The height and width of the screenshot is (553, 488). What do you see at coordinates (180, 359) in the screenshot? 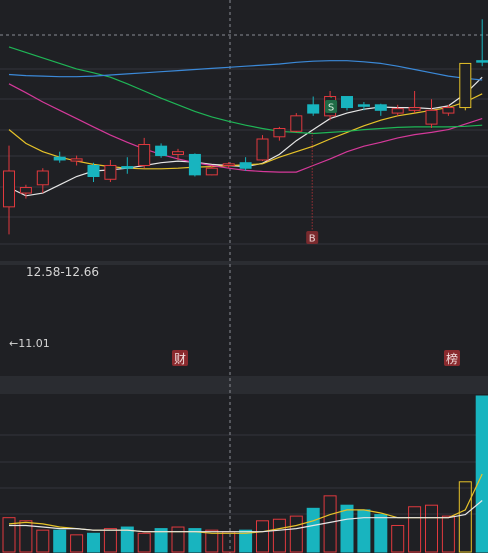
I see `event-marker-label: 财` at bounding box center [180, 359].